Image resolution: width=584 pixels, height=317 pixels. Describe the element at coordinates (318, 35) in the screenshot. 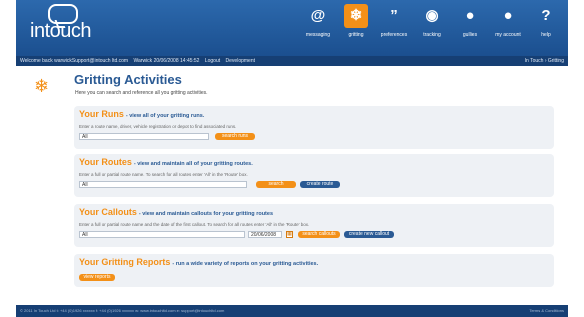

I see `nav-label: messaging` at that location.